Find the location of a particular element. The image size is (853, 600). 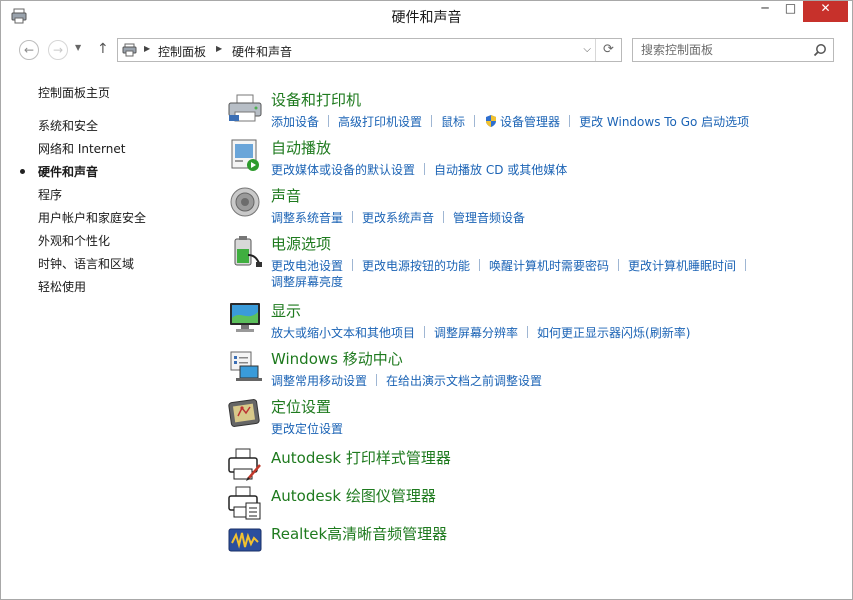

battery-icon is located at coordinates (245, 251).